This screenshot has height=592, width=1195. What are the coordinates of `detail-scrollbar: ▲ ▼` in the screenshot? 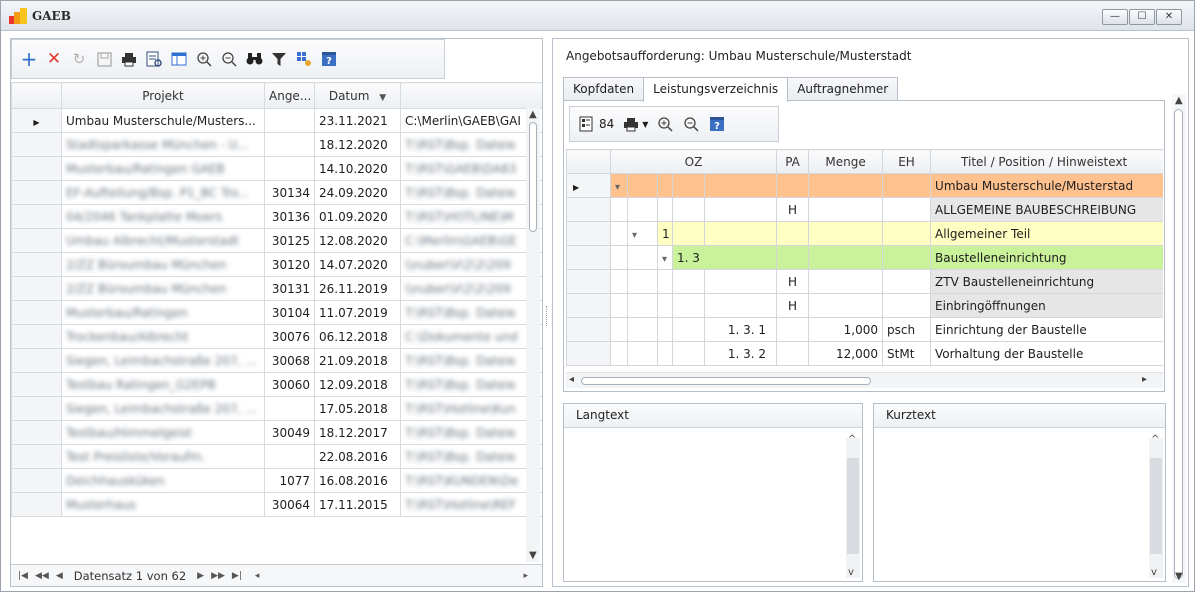 It's located at (1179, 338).